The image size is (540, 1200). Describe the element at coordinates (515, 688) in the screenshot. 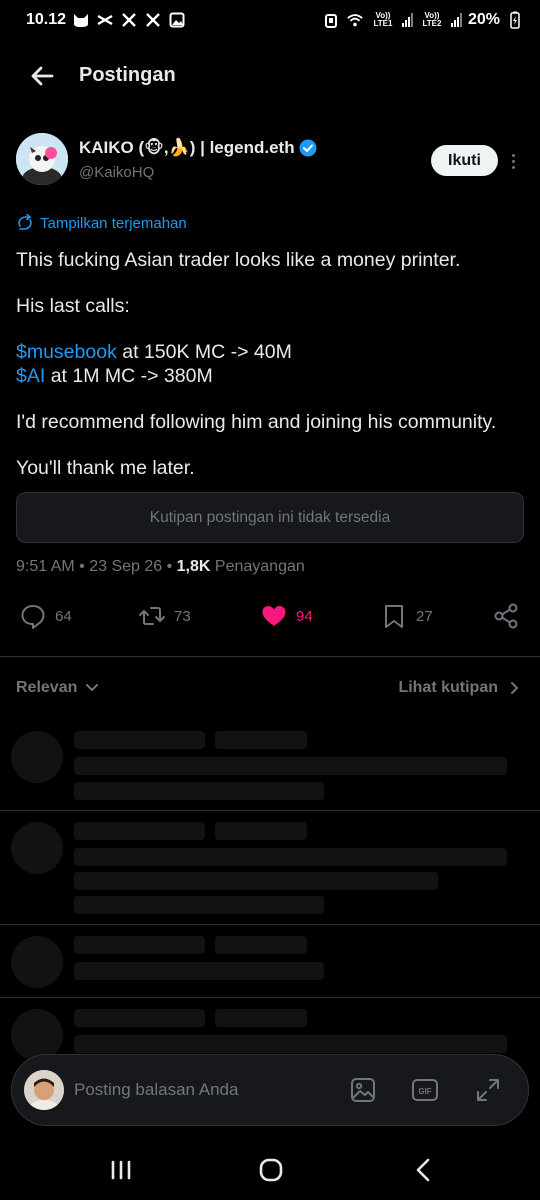

I see `chevron-right-icon` at that location.